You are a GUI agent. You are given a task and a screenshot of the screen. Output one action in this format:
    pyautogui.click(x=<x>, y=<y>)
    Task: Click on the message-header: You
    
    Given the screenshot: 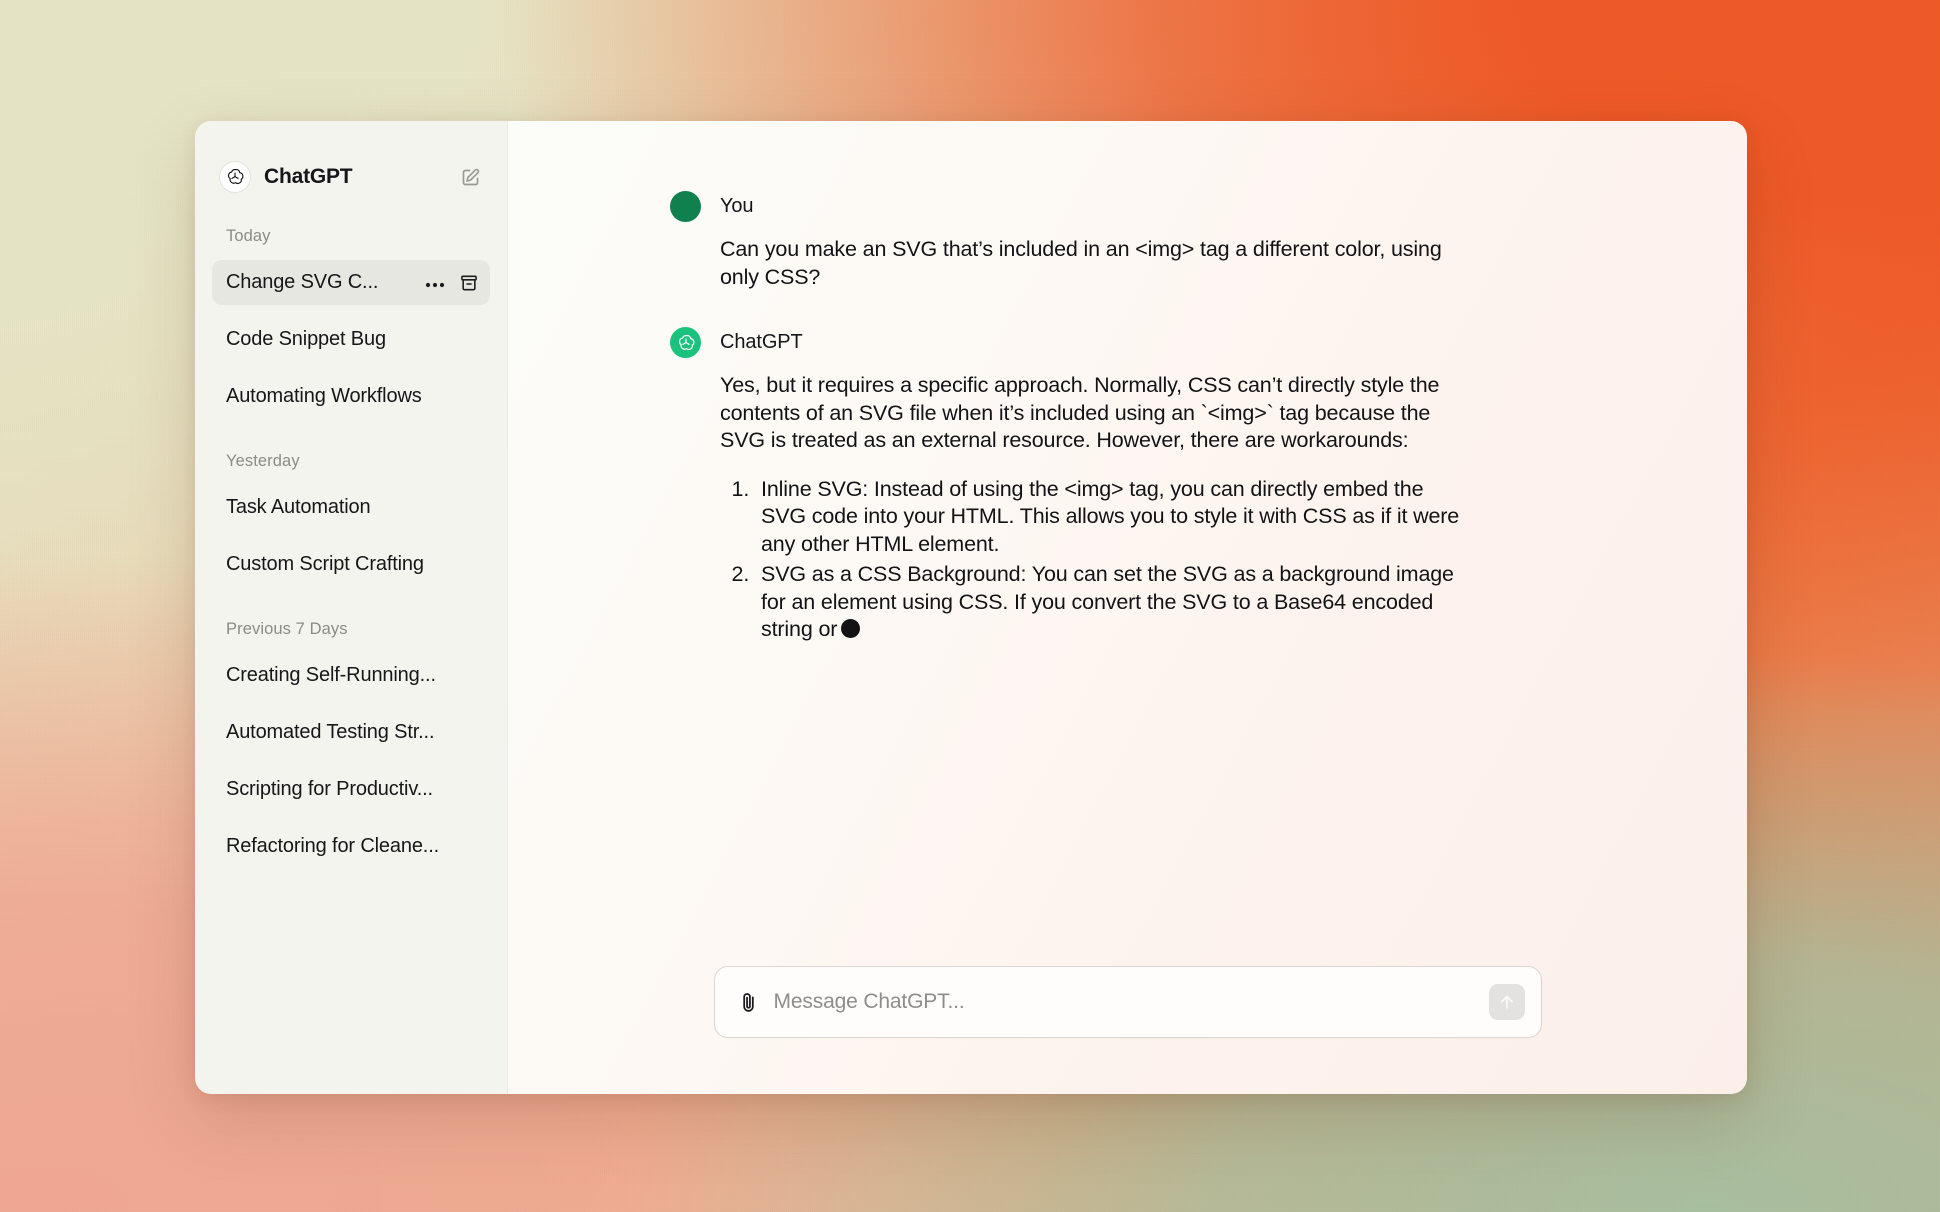 What is the action you would take?
    pyautogui.click(x=1120, y=206)
    